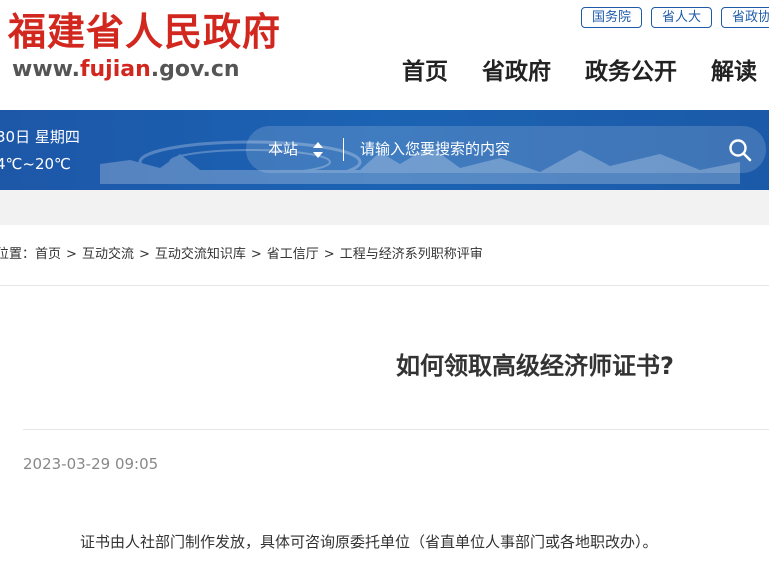  What do you see at coordinates (200, 254) in the screenshot?
I see `breadcrumb-item-knowledge-base: 互动交流知识库` at bounding box center [200, 254].